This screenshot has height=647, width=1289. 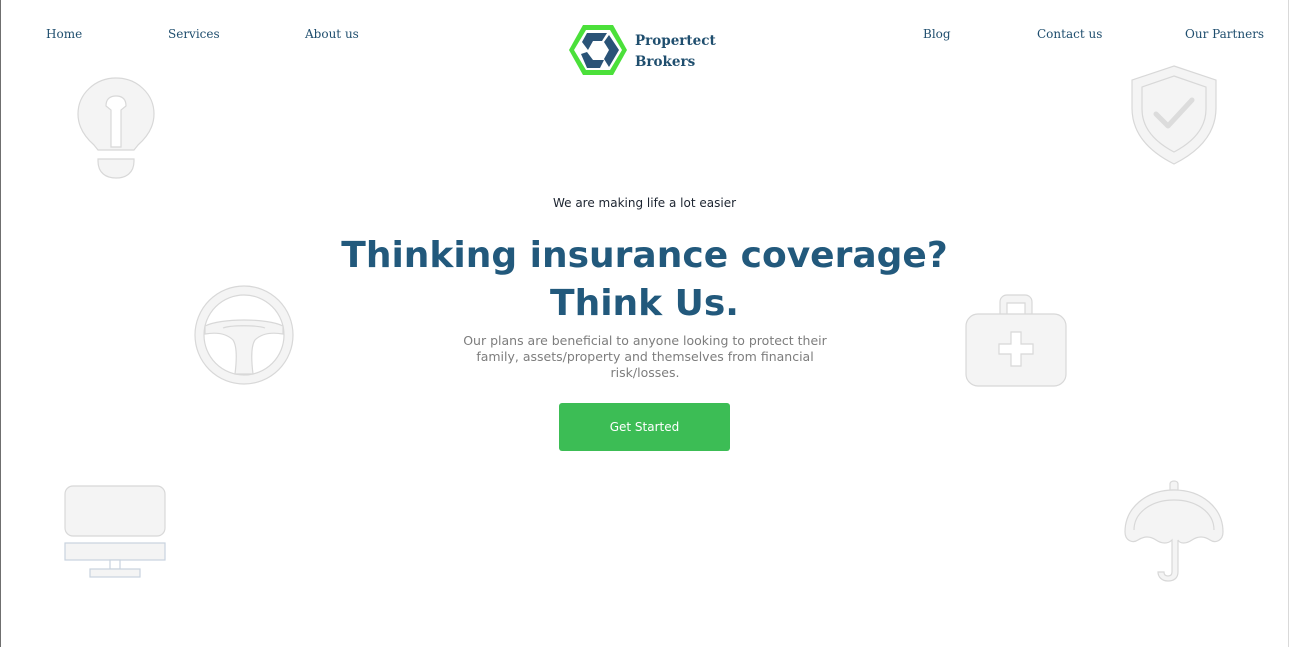 What do you see at coordinates (1224, 34) in the screenshot?
I see `nav-link-our-partners: Our Partners` at bounding box center [1224, 34].